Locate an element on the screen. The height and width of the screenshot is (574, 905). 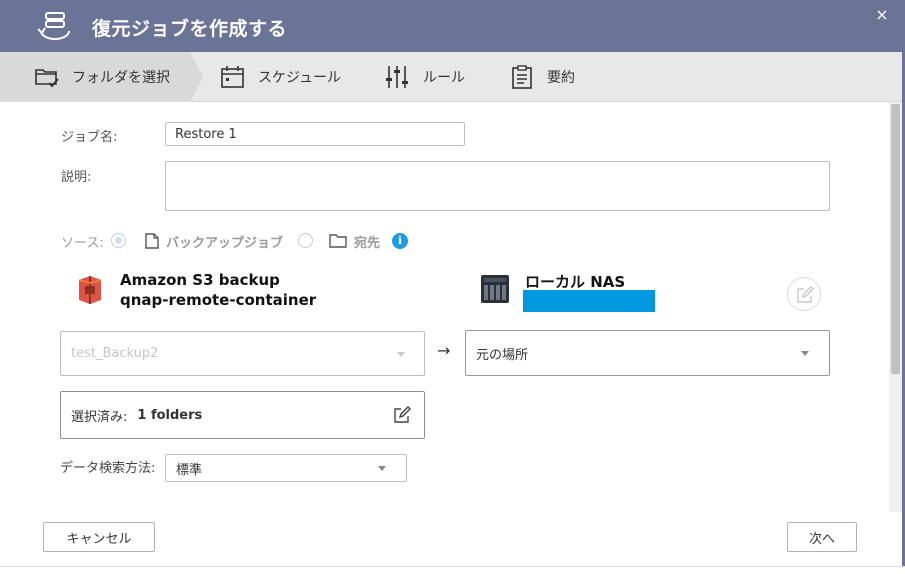
cancel-button: キャンセル is located at coordinates (99, 537).